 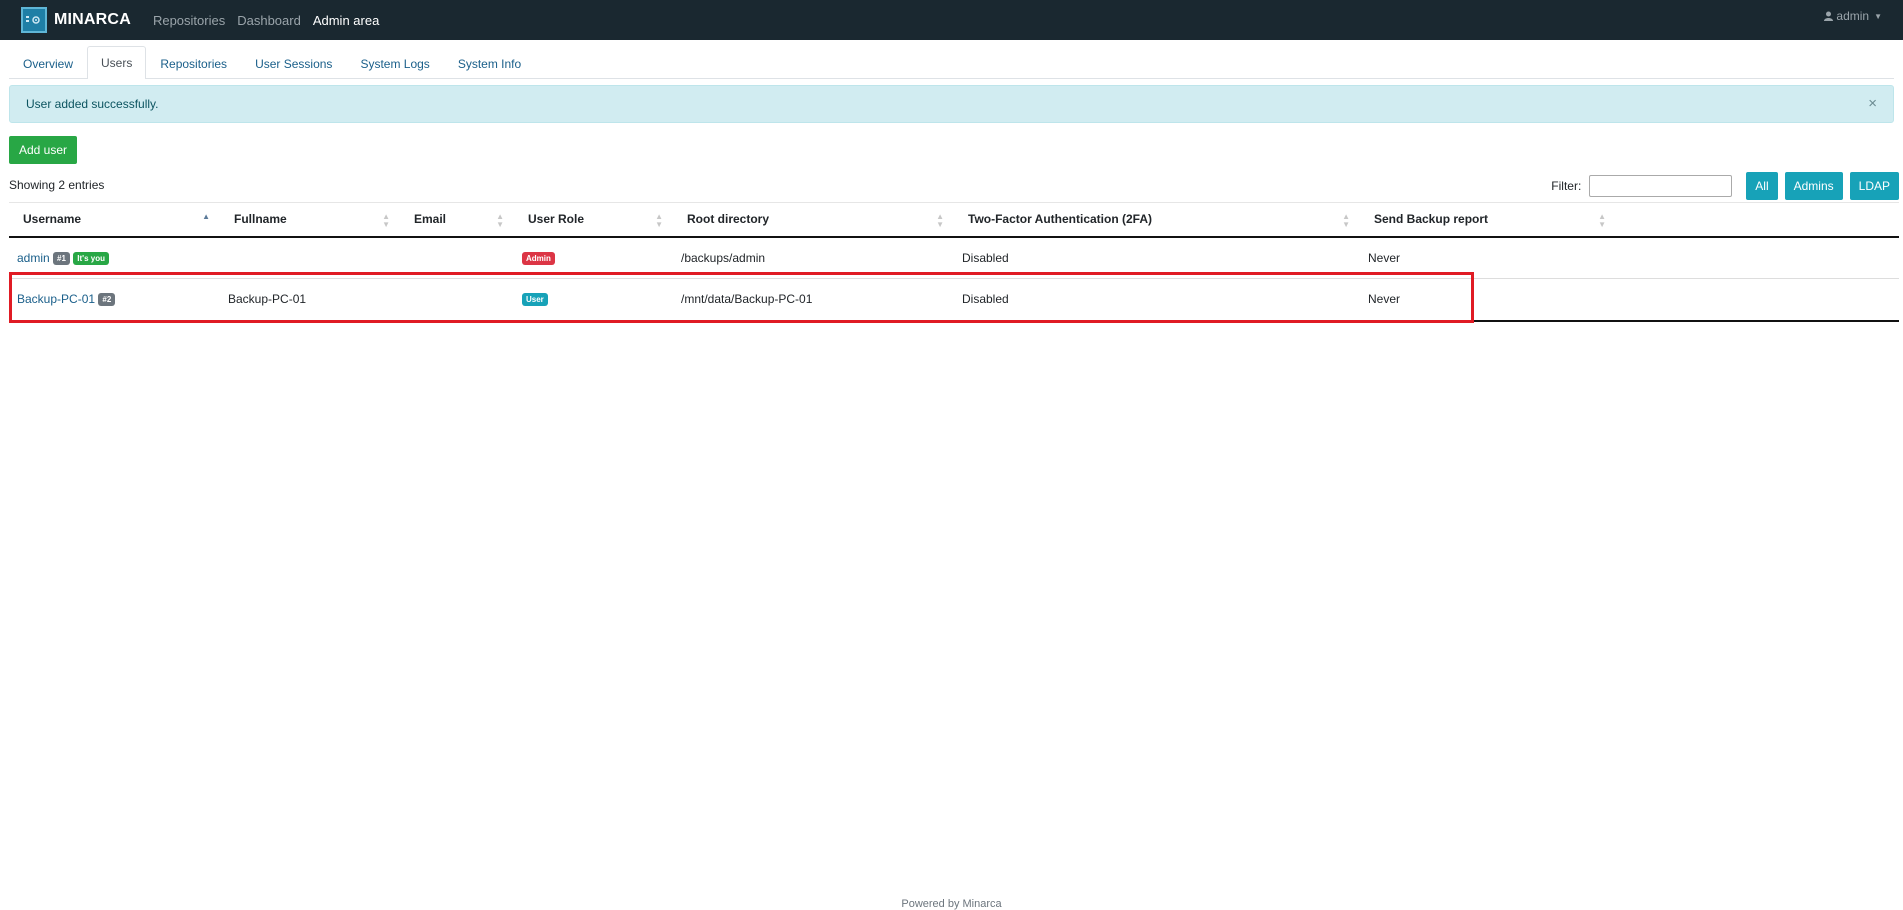 I want to click on filter-input, so click(x=1661, y=186).